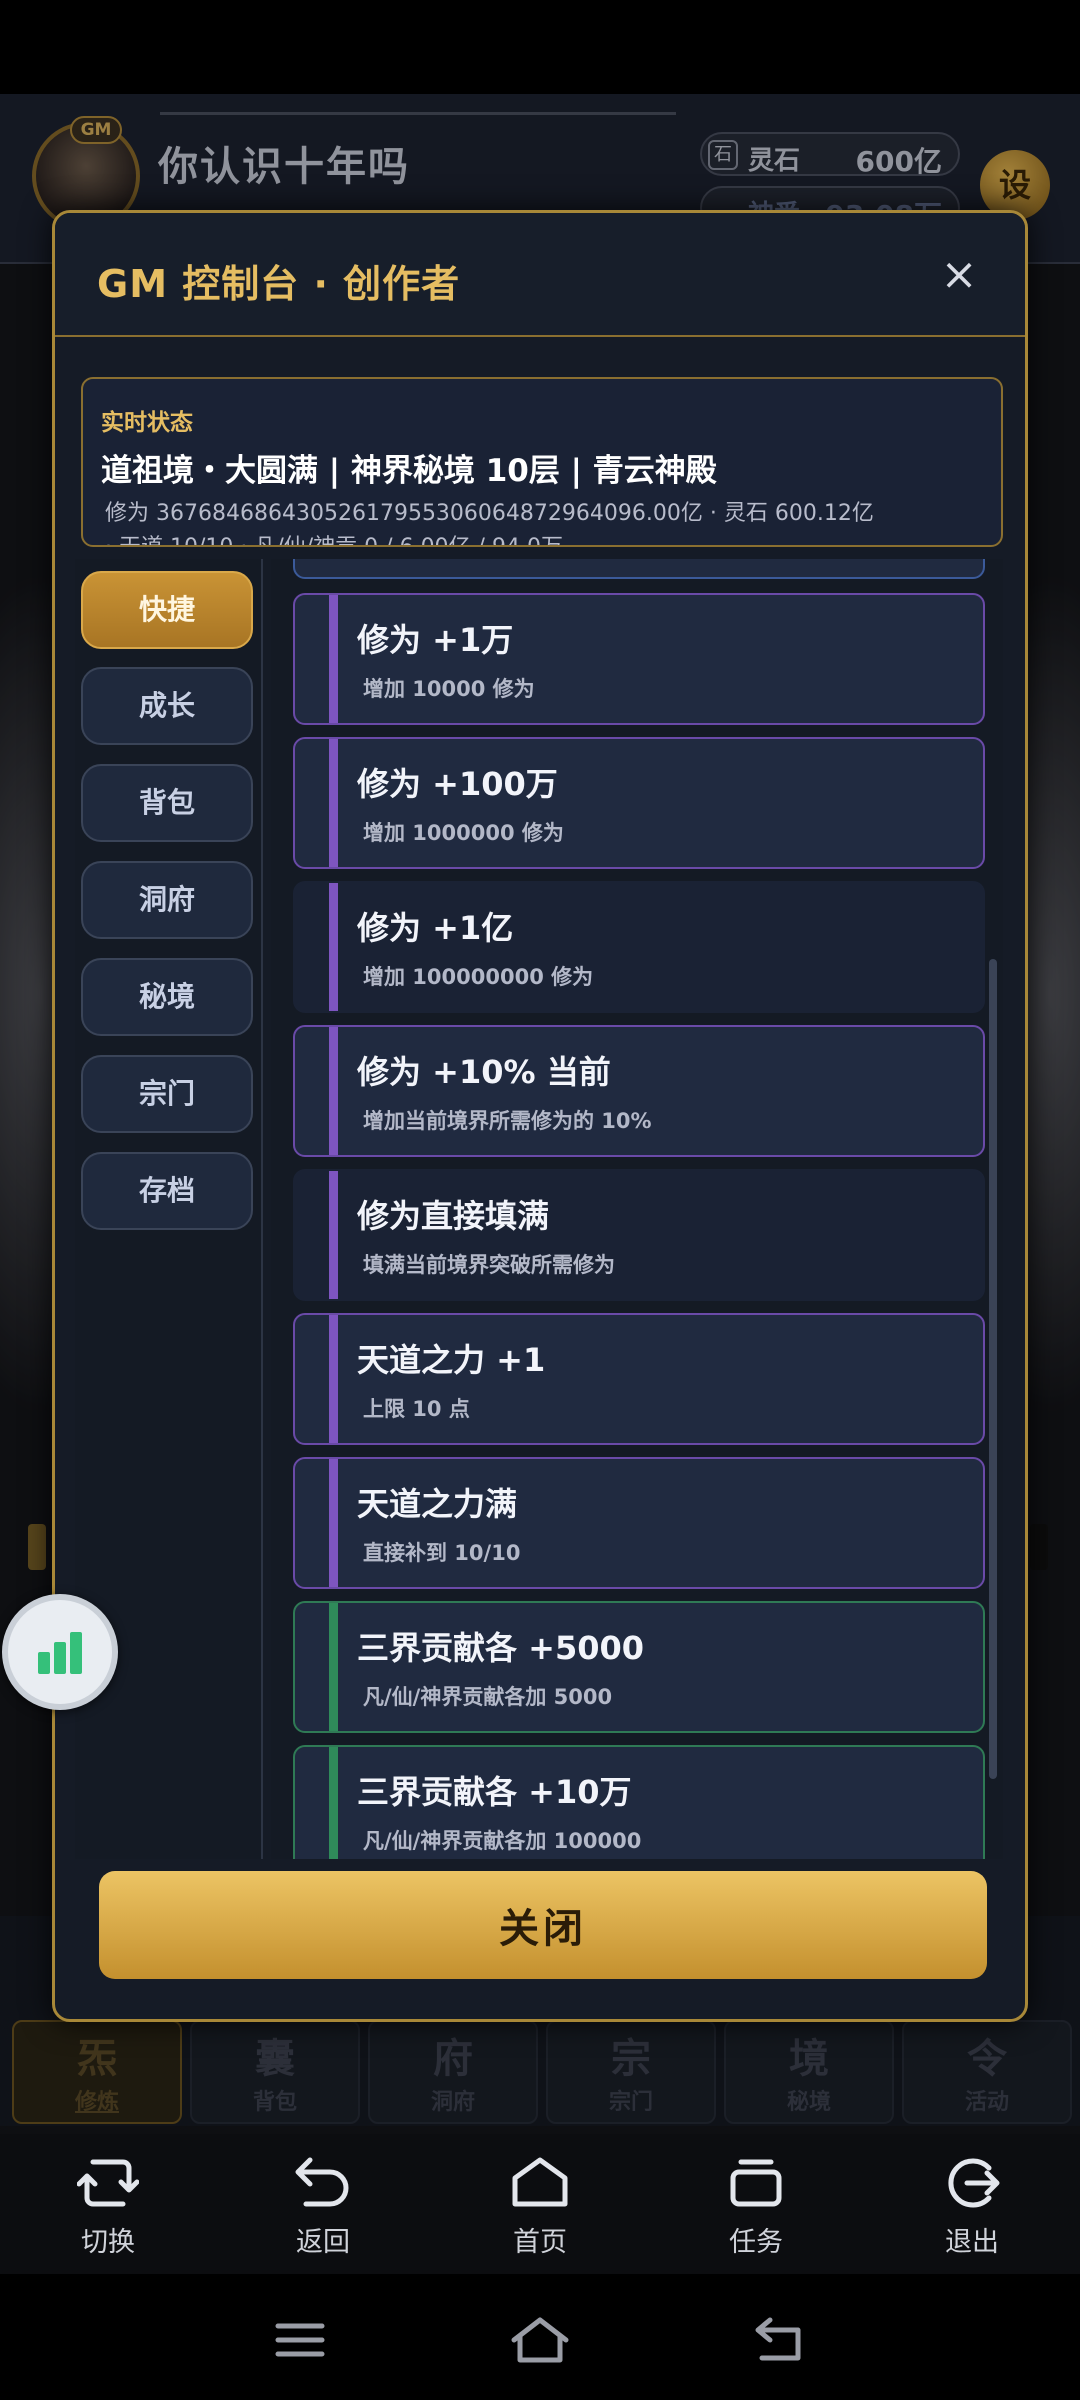 This screenshot has width=1080, height=2400. I want to click on nav-label: 切换, so click(108, 2242).